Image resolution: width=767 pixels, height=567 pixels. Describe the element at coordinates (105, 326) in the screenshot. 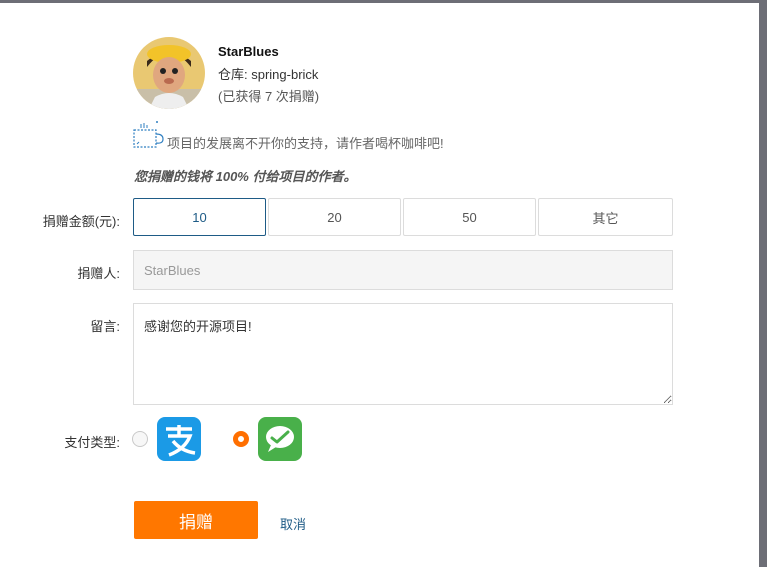

I see `message-label: 留言:` at that location.